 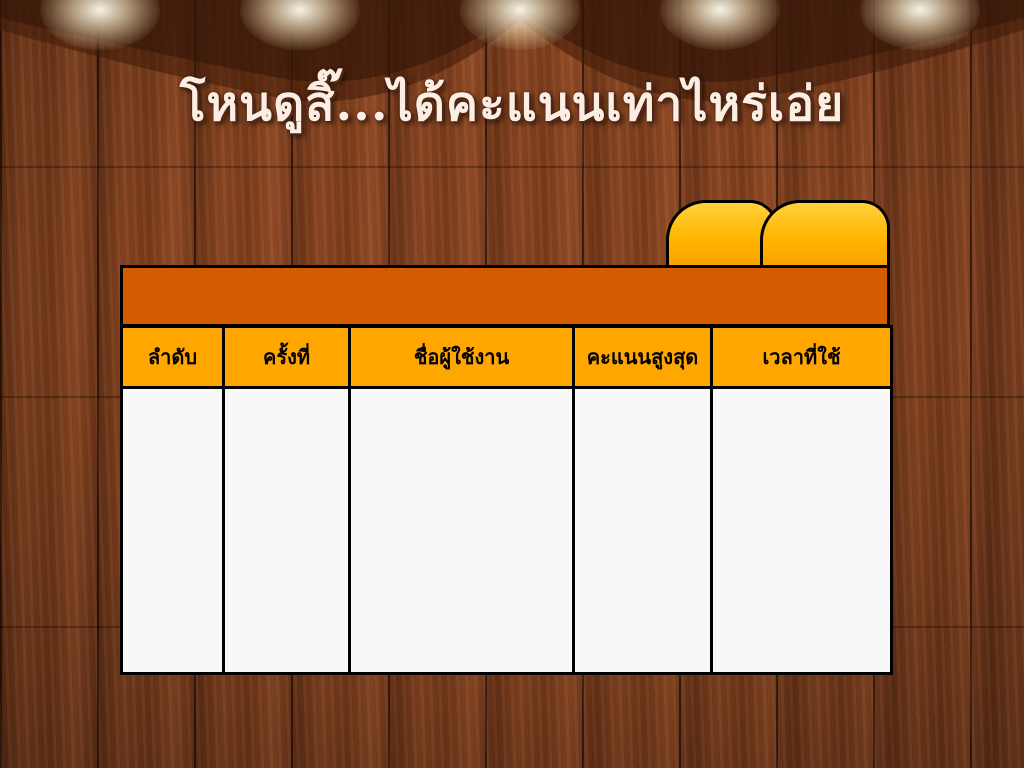 What do you see at coordinates (286, 530) in the screenshot?
I see `table-cell-attempt` at bounding box center [286, 530].